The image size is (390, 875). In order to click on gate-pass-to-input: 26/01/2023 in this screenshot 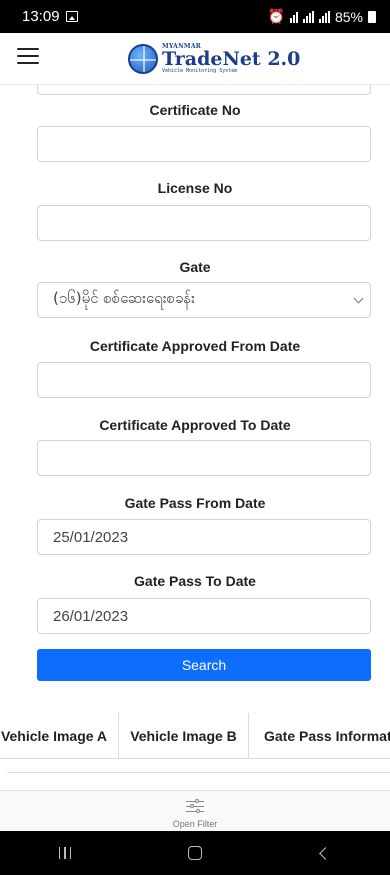, I will do `click(204, 616)`.